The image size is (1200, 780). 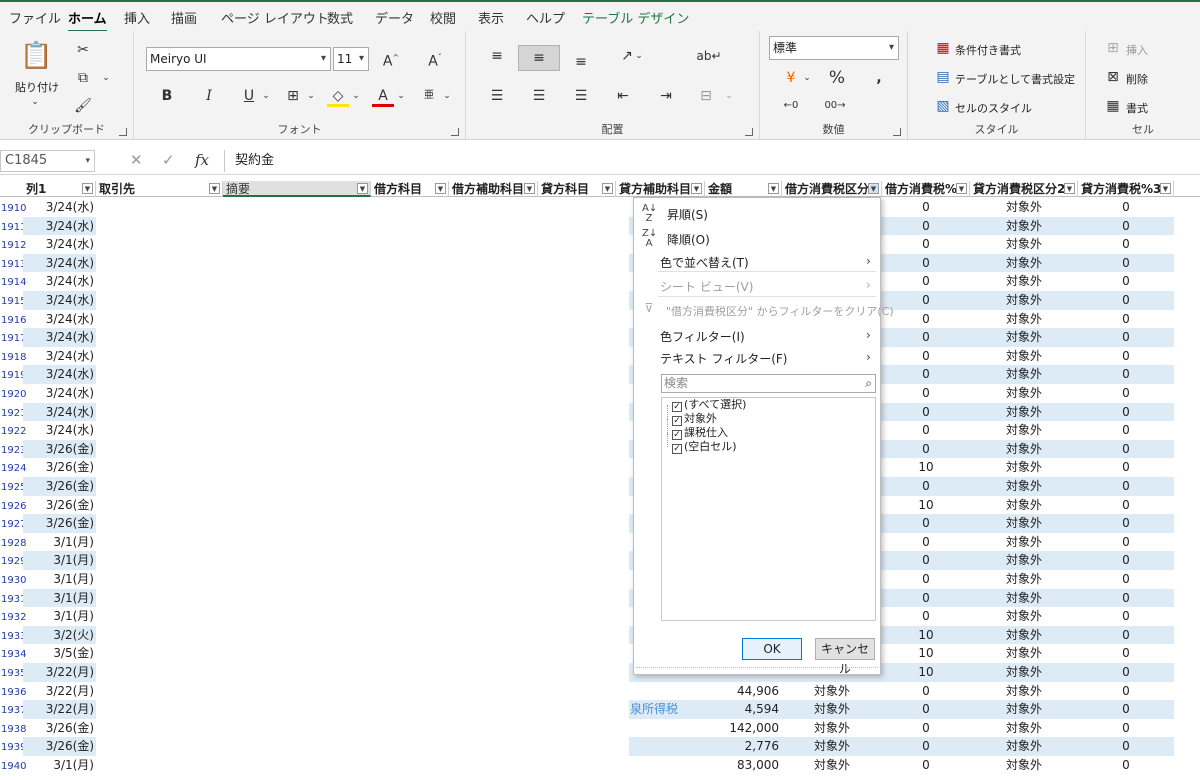 I want to click on cell-debit-tax-pct: 10, so click(x=926, y=635).